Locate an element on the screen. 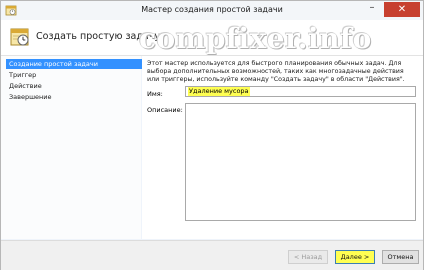 The height and width of the screenshot is (270, 424). next-button: Далее > is located at coordinates (355, 257).